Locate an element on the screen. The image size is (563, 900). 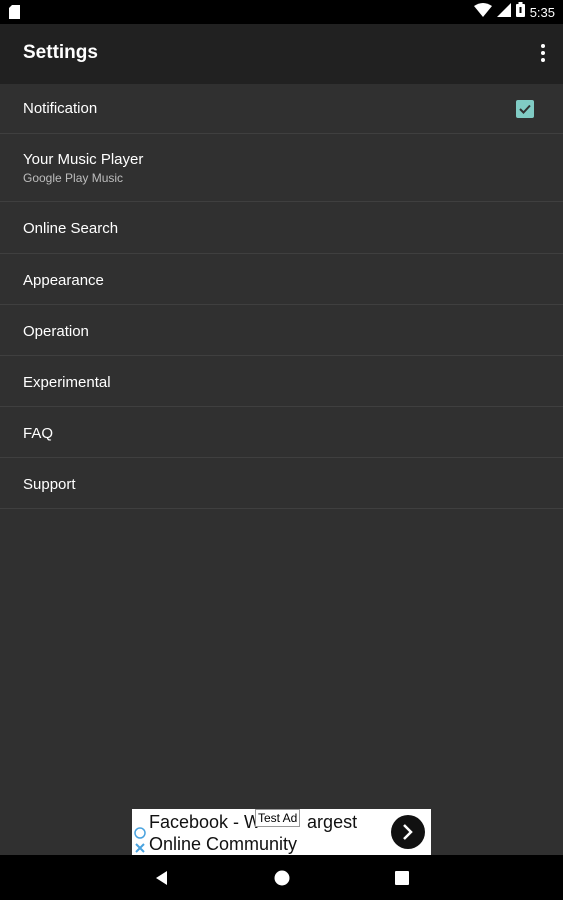
status-bar: 5:35 is located at coordinates (281, 12).